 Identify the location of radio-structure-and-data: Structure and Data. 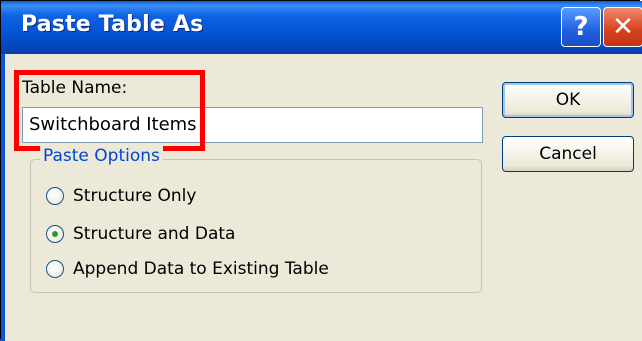
(140, 234).